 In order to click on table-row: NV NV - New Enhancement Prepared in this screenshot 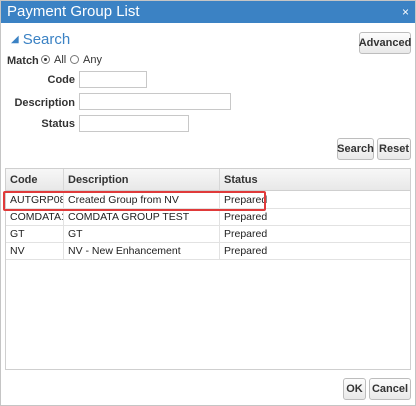, I will do `click(208, 251)`.